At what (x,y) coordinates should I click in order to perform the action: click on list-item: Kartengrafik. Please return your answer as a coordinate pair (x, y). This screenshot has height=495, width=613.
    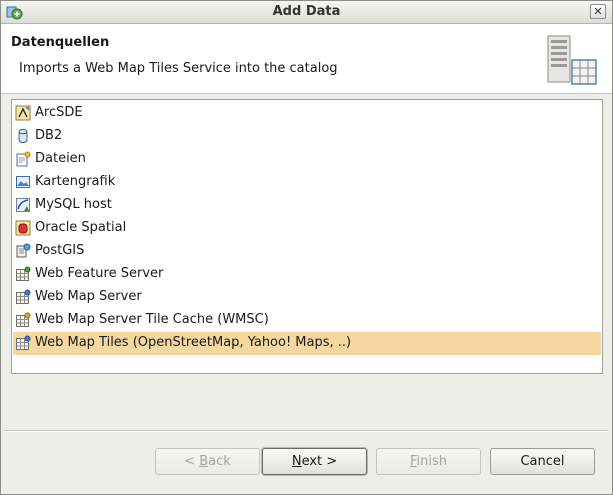
    Looking at the image, I should click on (307, 182).